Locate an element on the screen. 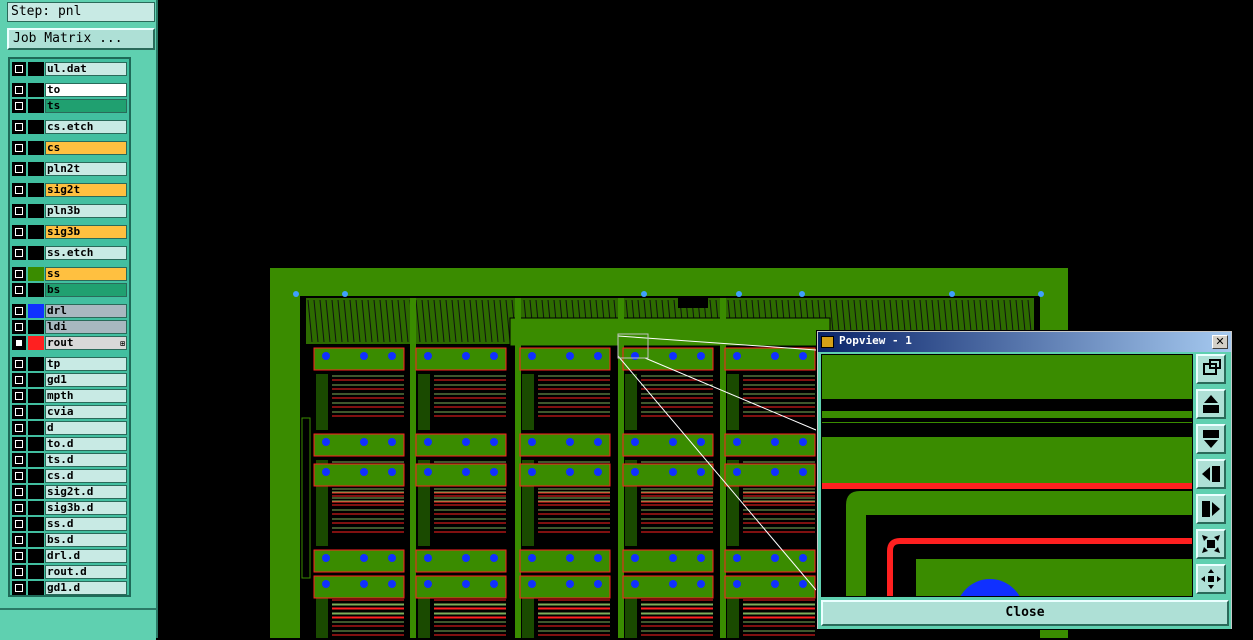  layer-row-pln2t: pln2t is located at coordinates (69, 169).